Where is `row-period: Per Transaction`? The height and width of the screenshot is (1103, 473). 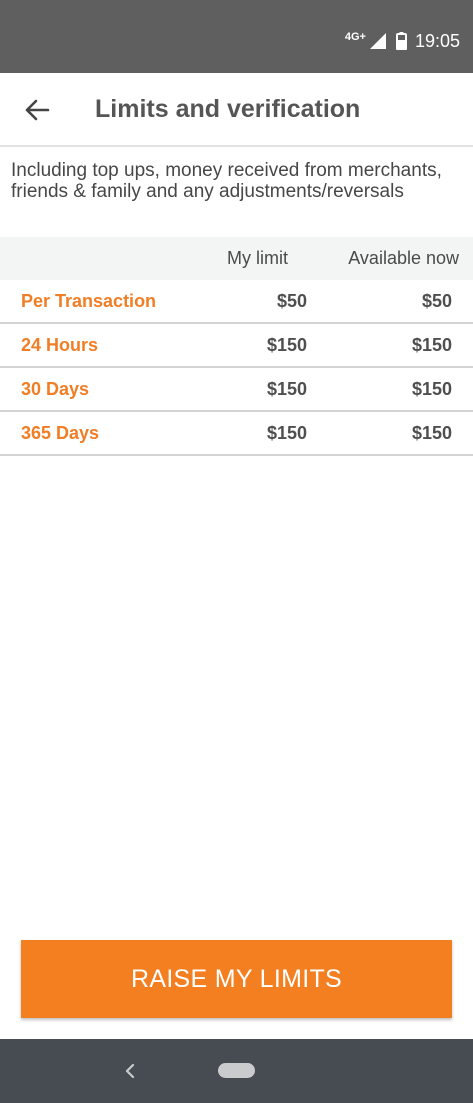
row-period: Per Transaction is located at coordinates (89, 301).